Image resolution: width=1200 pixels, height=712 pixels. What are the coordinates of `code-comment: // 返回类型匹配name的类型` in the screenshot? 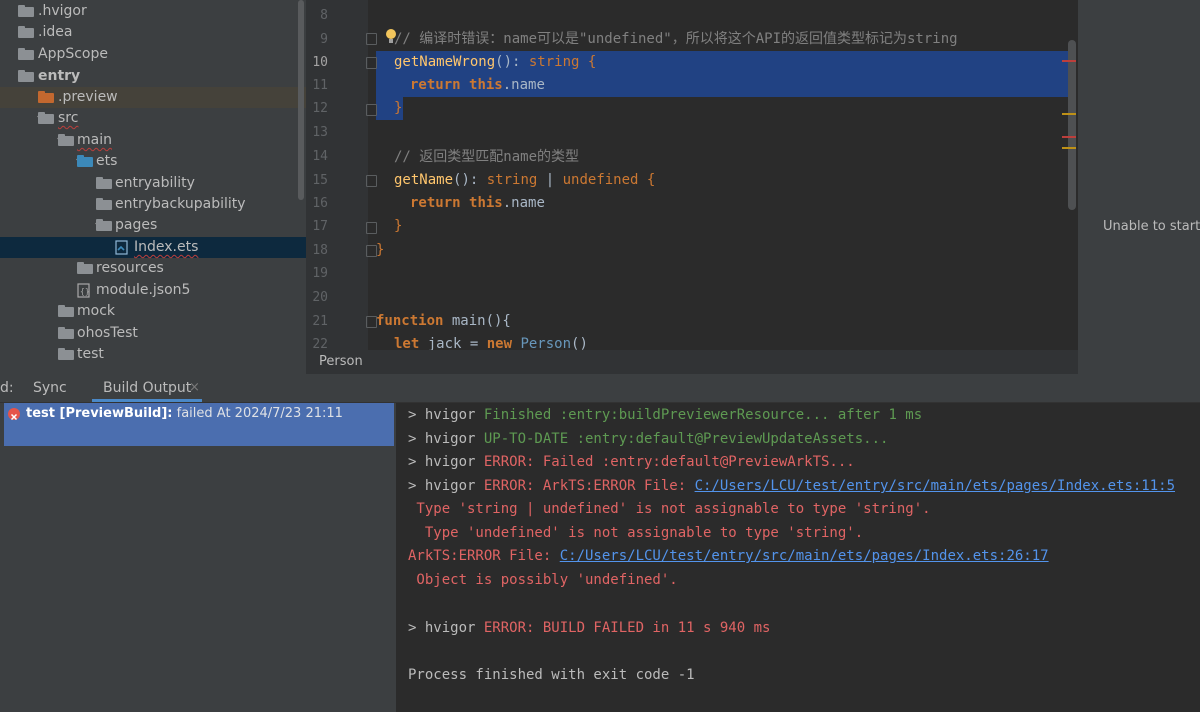 It's located at (487, 157).